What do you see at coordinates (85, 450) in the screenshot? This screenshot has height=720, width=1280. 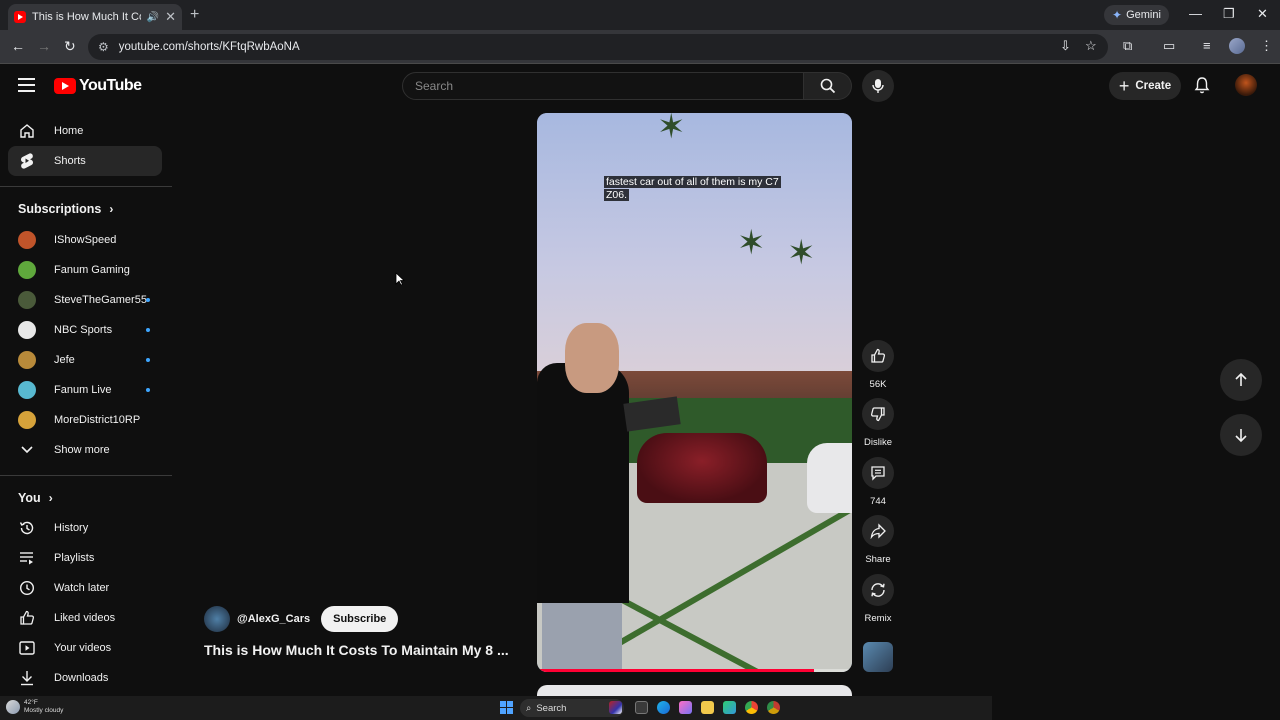 I see `sidebar-item-show-more: Show more` at bounding box center [85, 450].